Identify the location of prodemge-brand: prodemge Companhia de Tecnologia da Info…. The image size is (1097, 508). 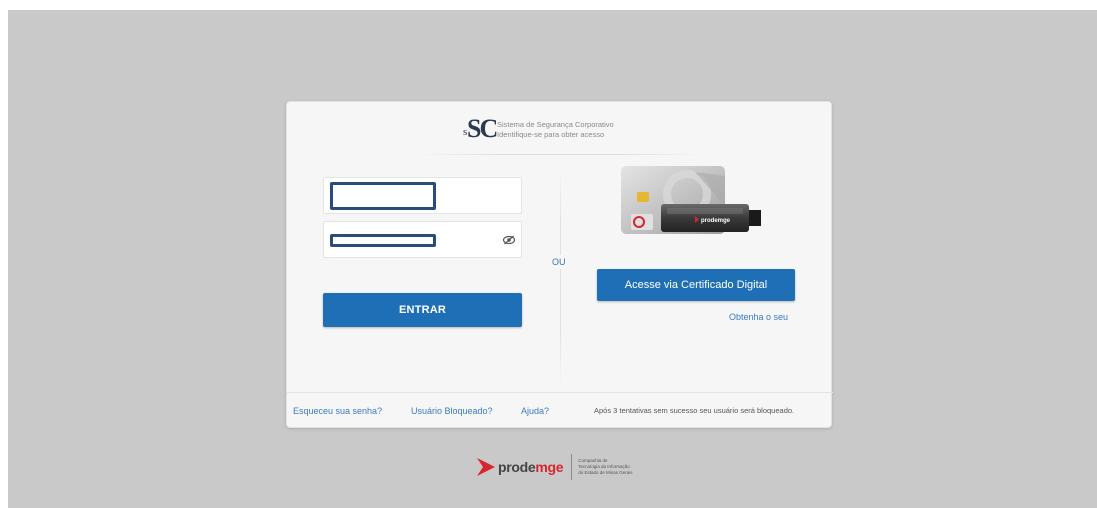
(557, 467).